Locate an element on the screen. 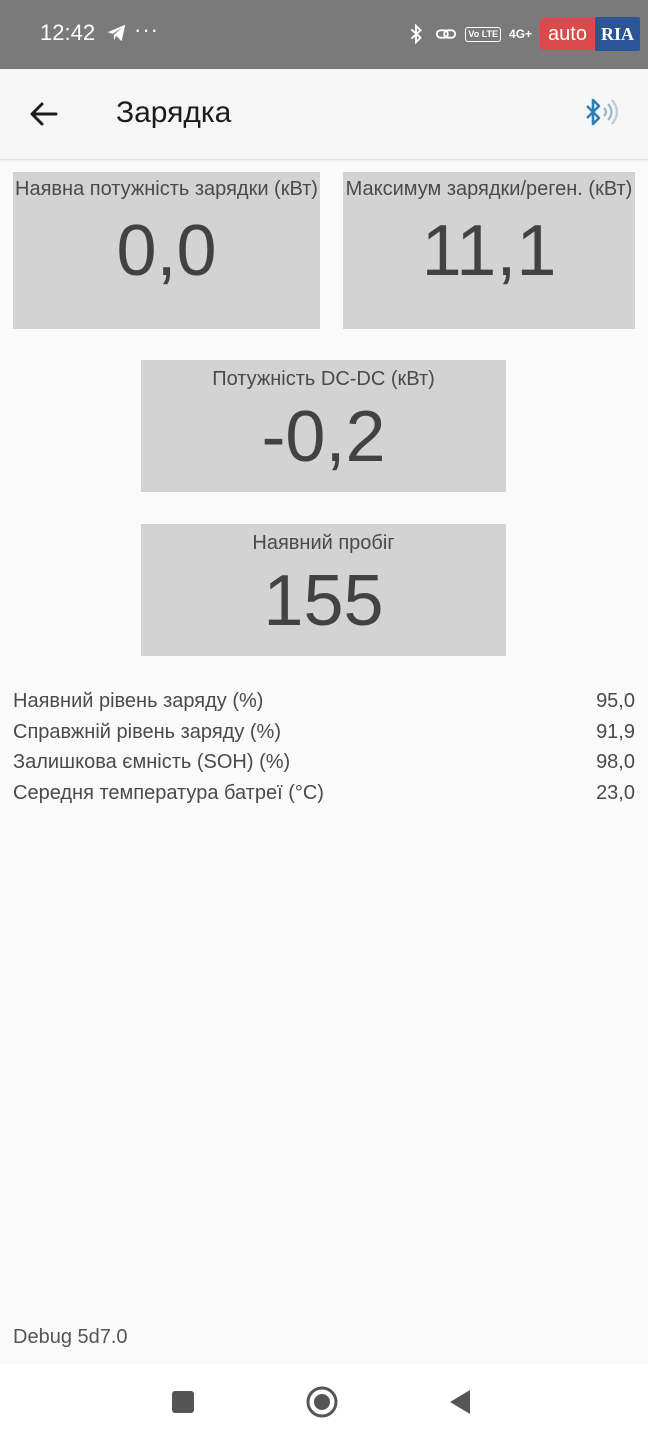 Image resolution: width=648 pixels, height=1440 pixels. stat-label: Наявний рівень заряду (%) is located at coordinates (138, 701).